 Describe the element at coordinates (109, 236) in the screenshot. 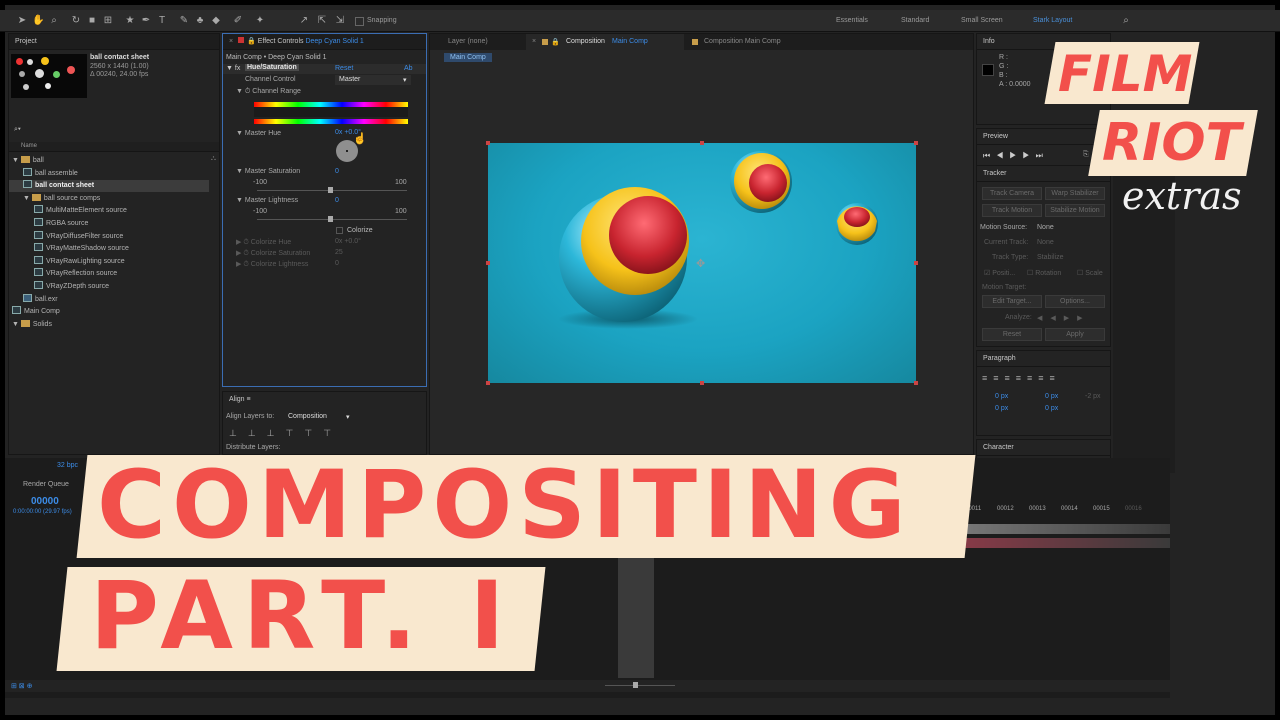

I see `project-item: VRayDiffuseFilter source` at that location.